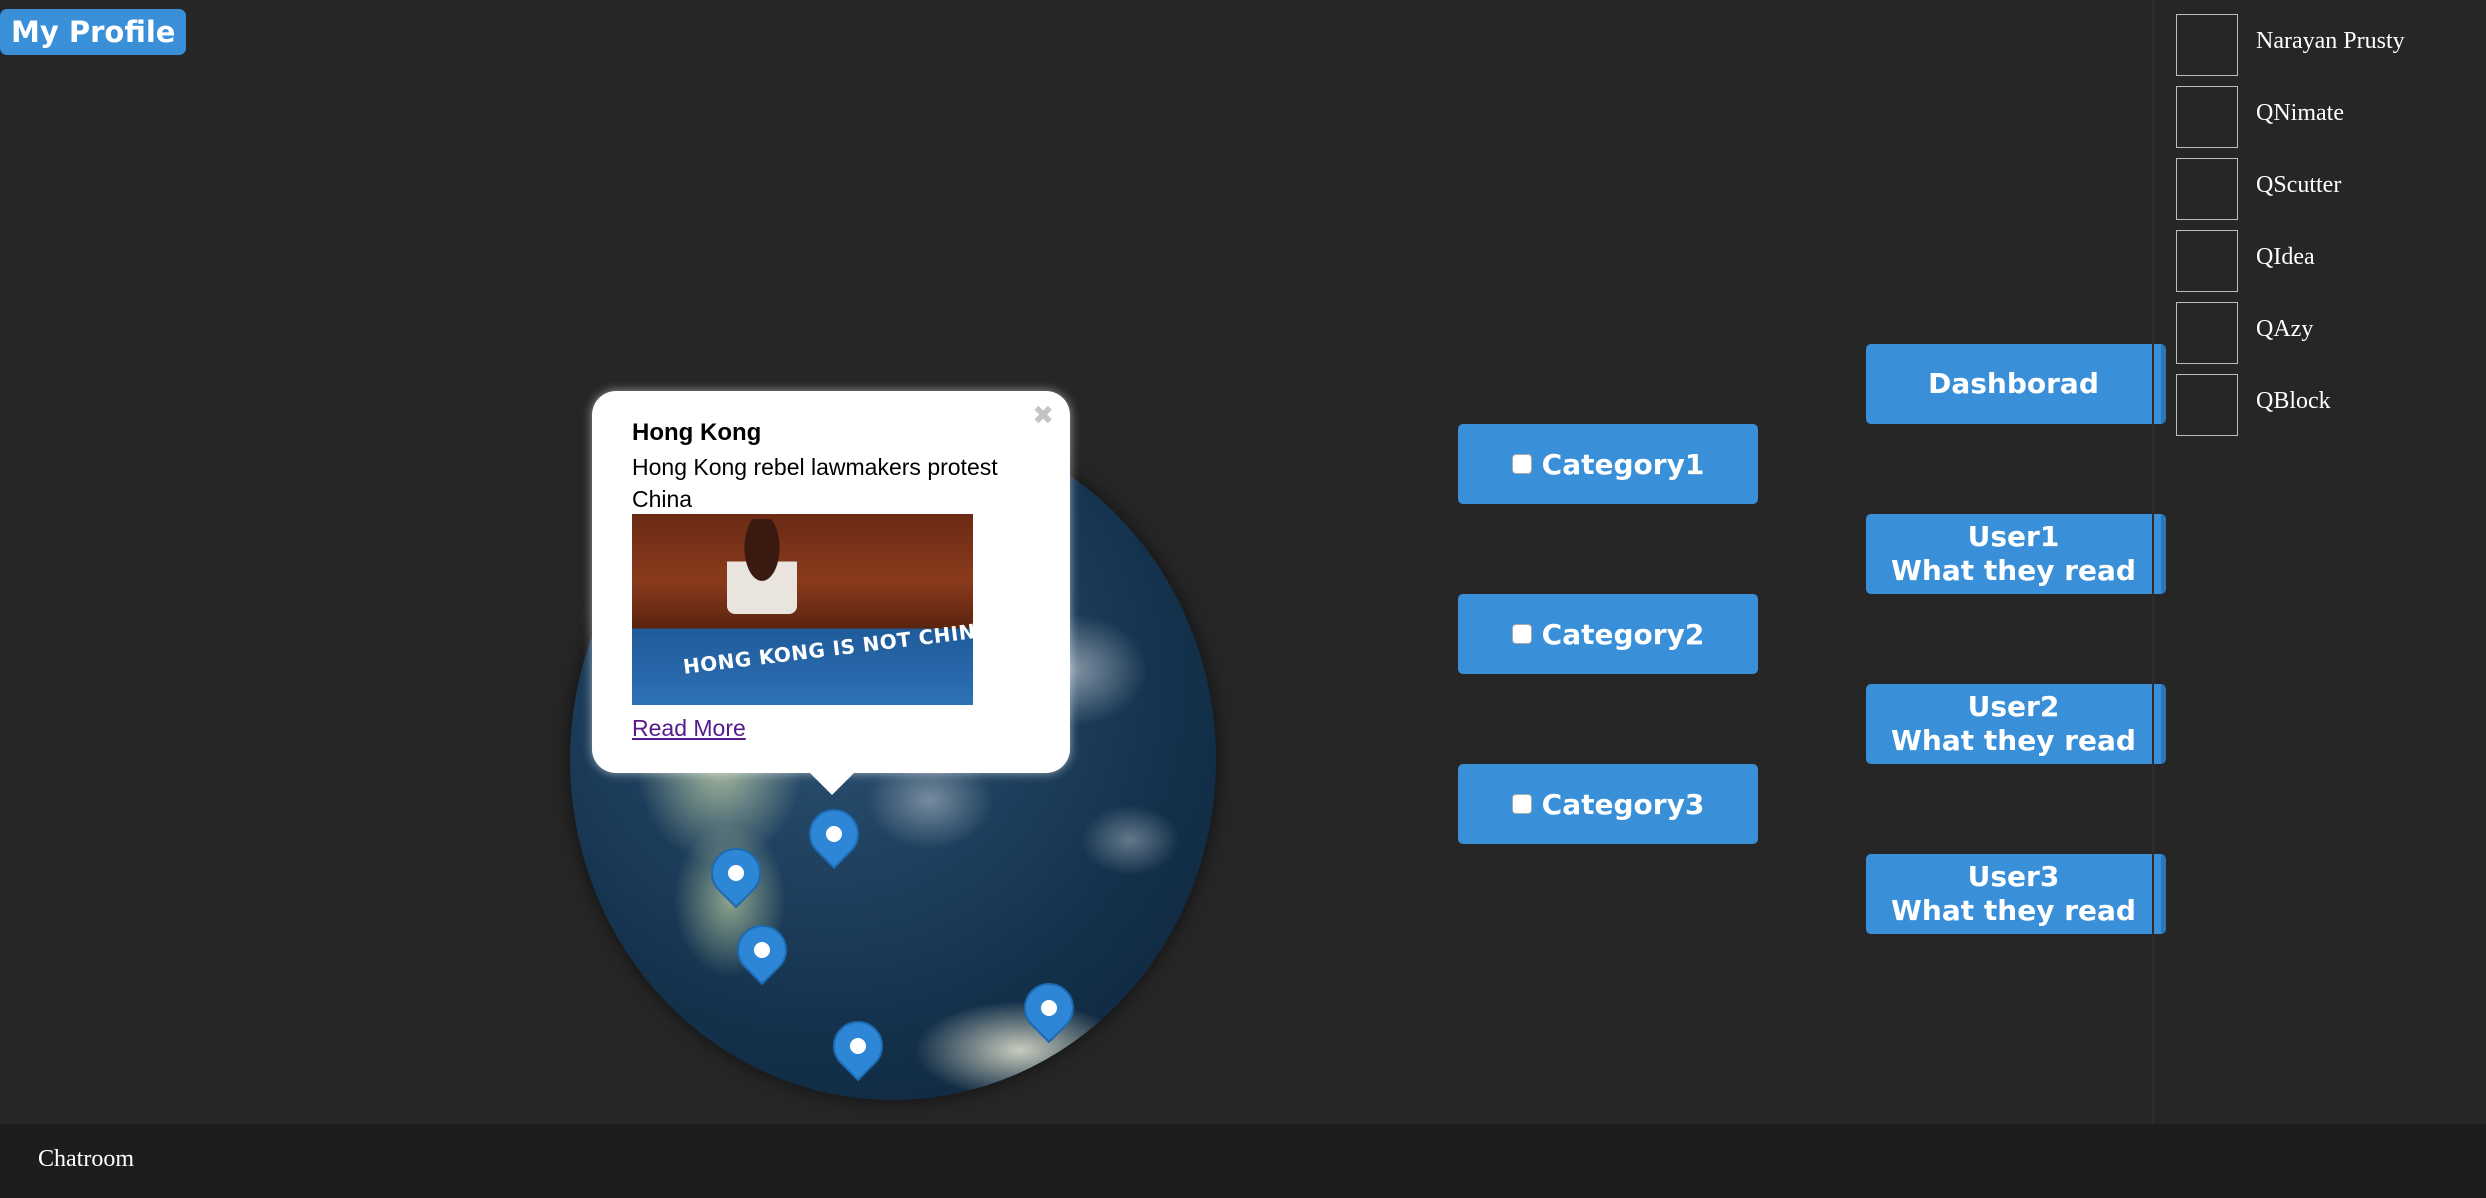 The width and height of the screenshot is (2486, 1198). I want to click on footer-bar: Chatroom, so click(1243, 1161).